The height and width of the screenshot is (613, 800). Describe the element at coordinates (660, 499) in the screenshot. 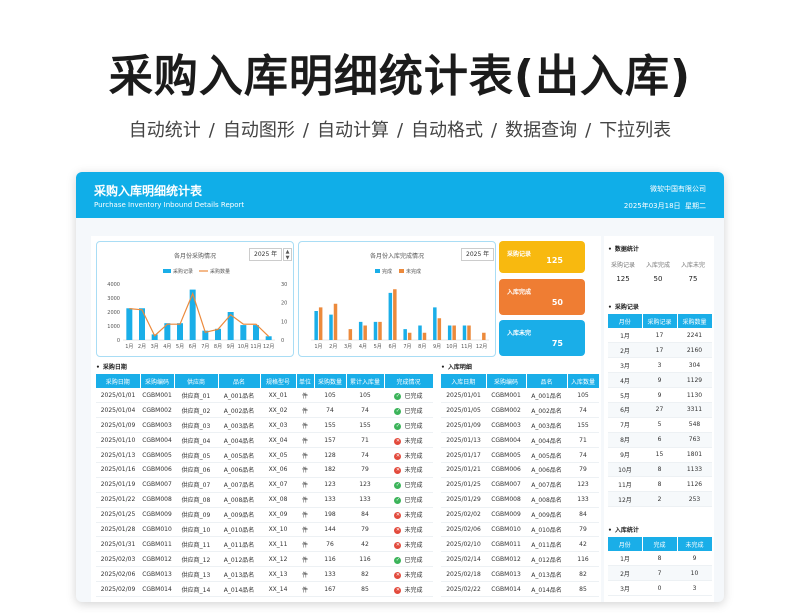

I see `table-row: 12月 2 253` at that location.